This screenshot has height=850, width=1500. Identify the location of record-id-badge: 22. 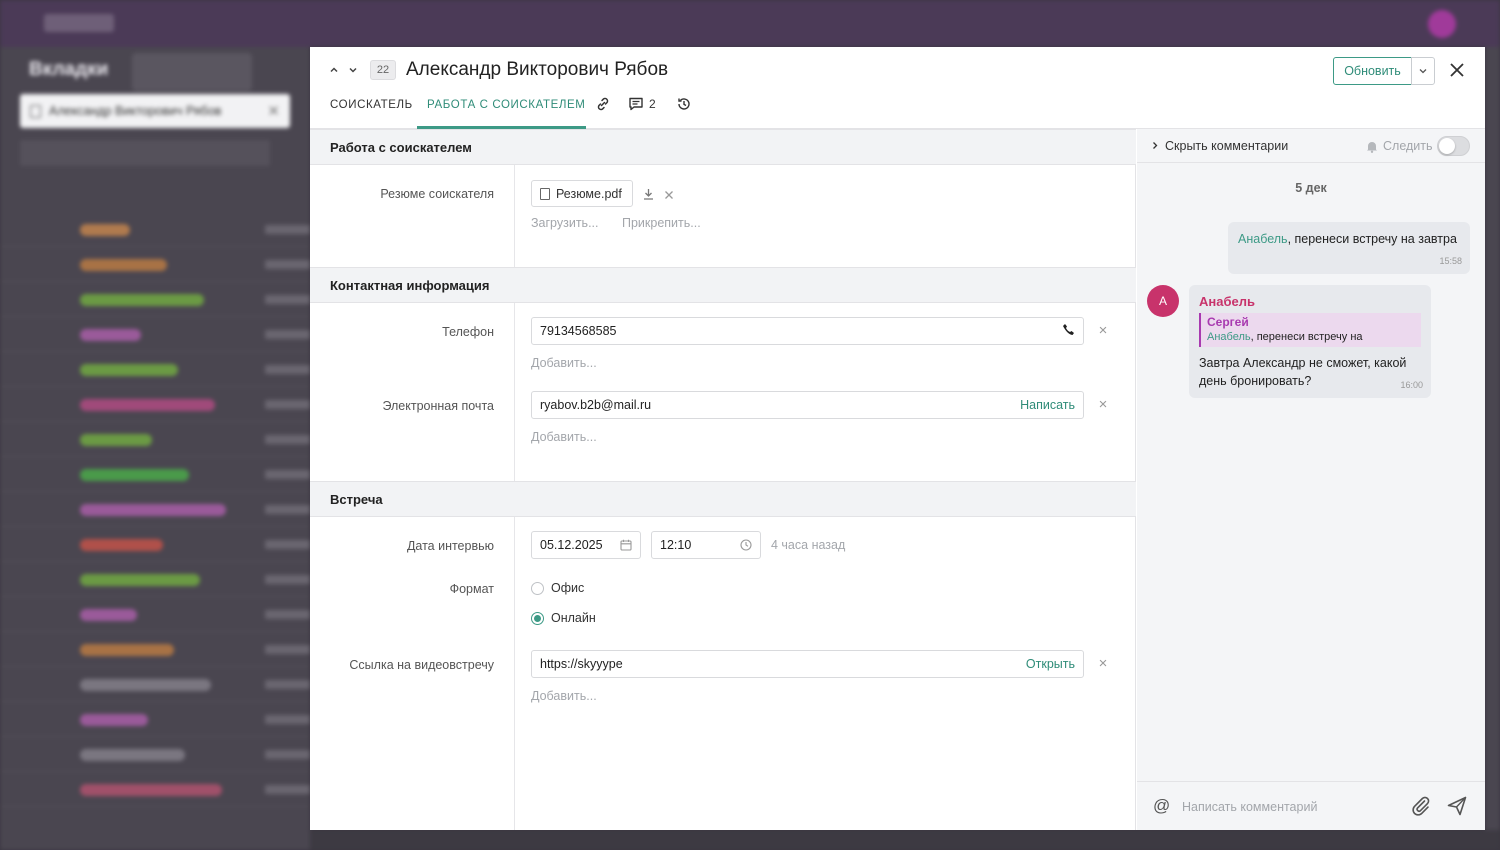
(383, 70).